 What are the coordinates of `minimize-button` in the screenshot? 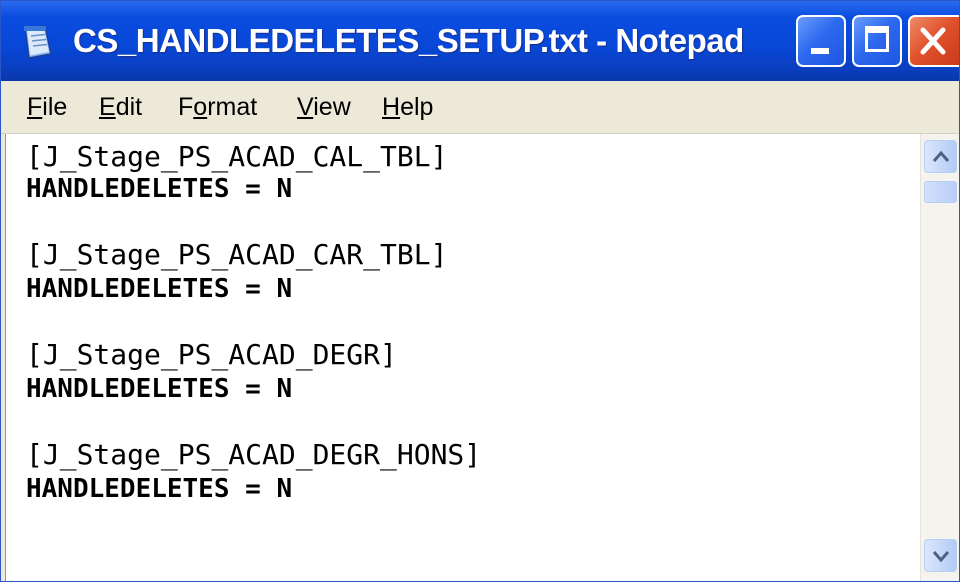 It's located at (821, 41).